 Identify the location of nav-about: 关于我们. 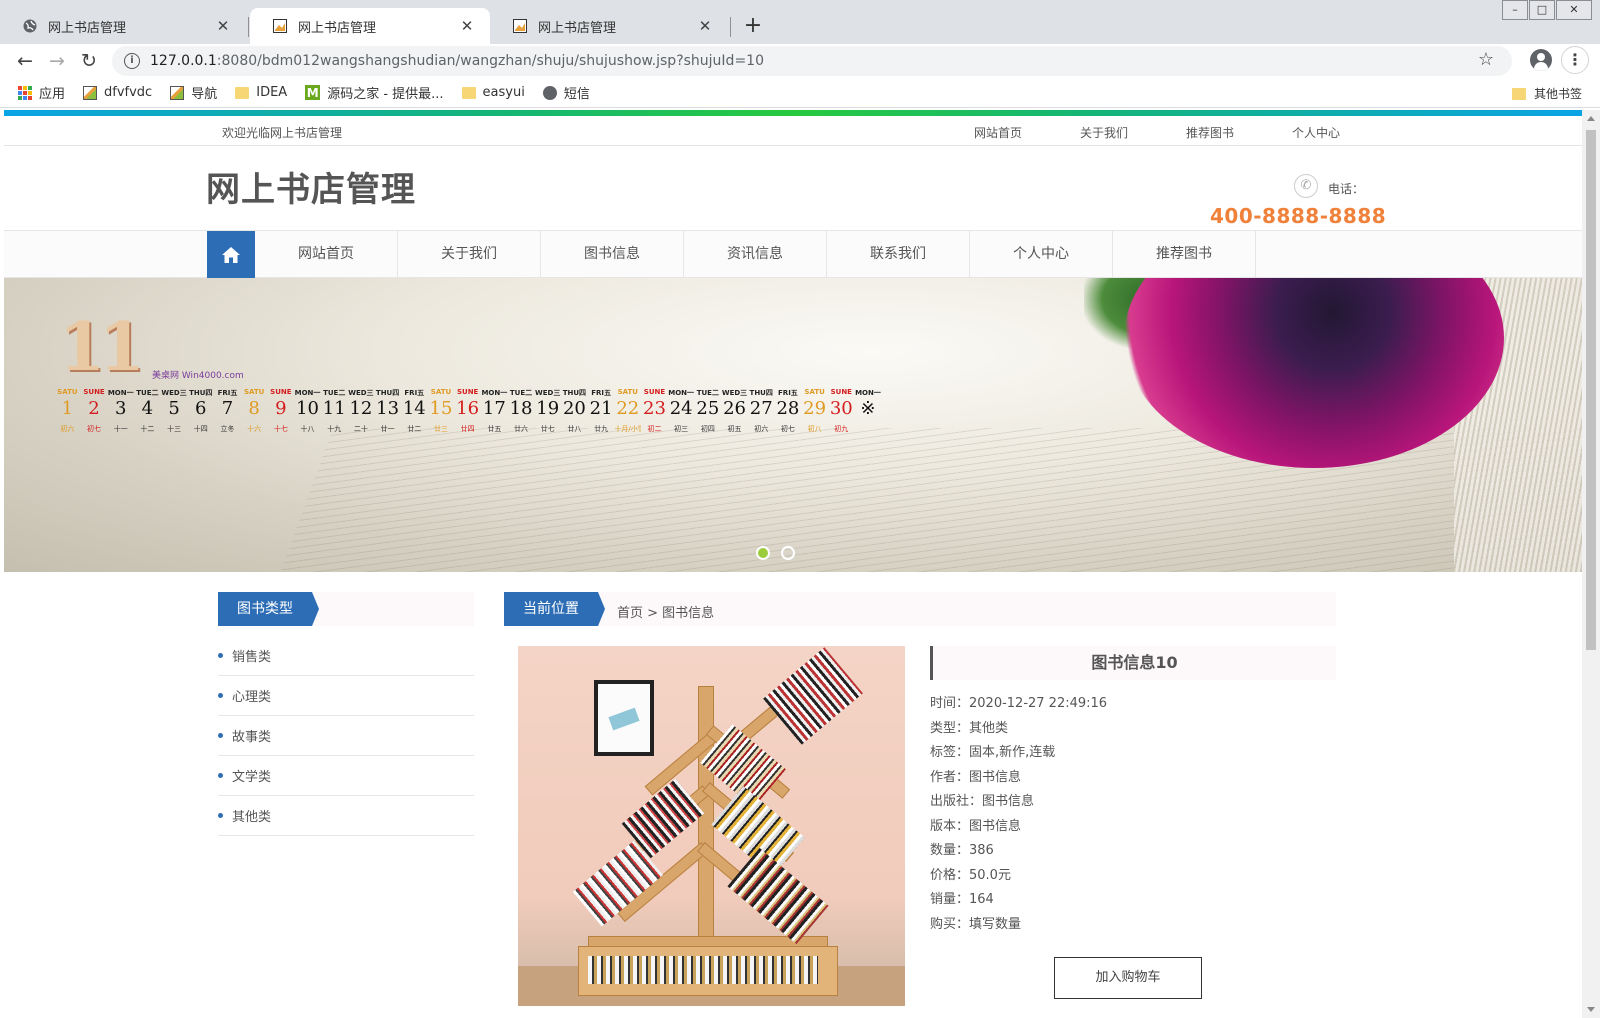
(469, 254).